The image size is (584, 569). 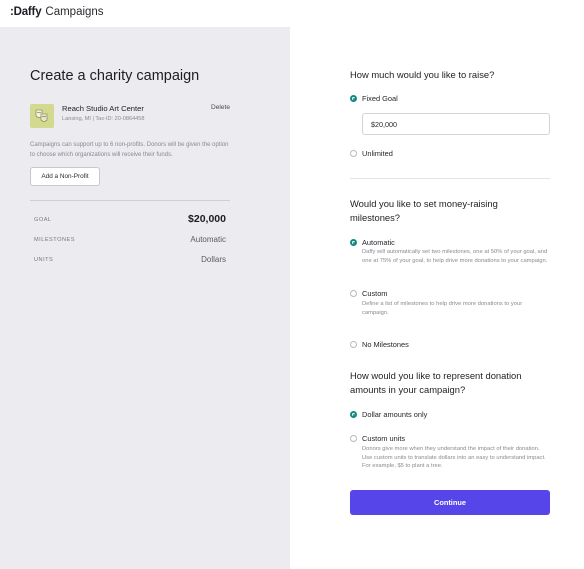 I want to click on option-label: Automatic, so click(x=378, y=242).